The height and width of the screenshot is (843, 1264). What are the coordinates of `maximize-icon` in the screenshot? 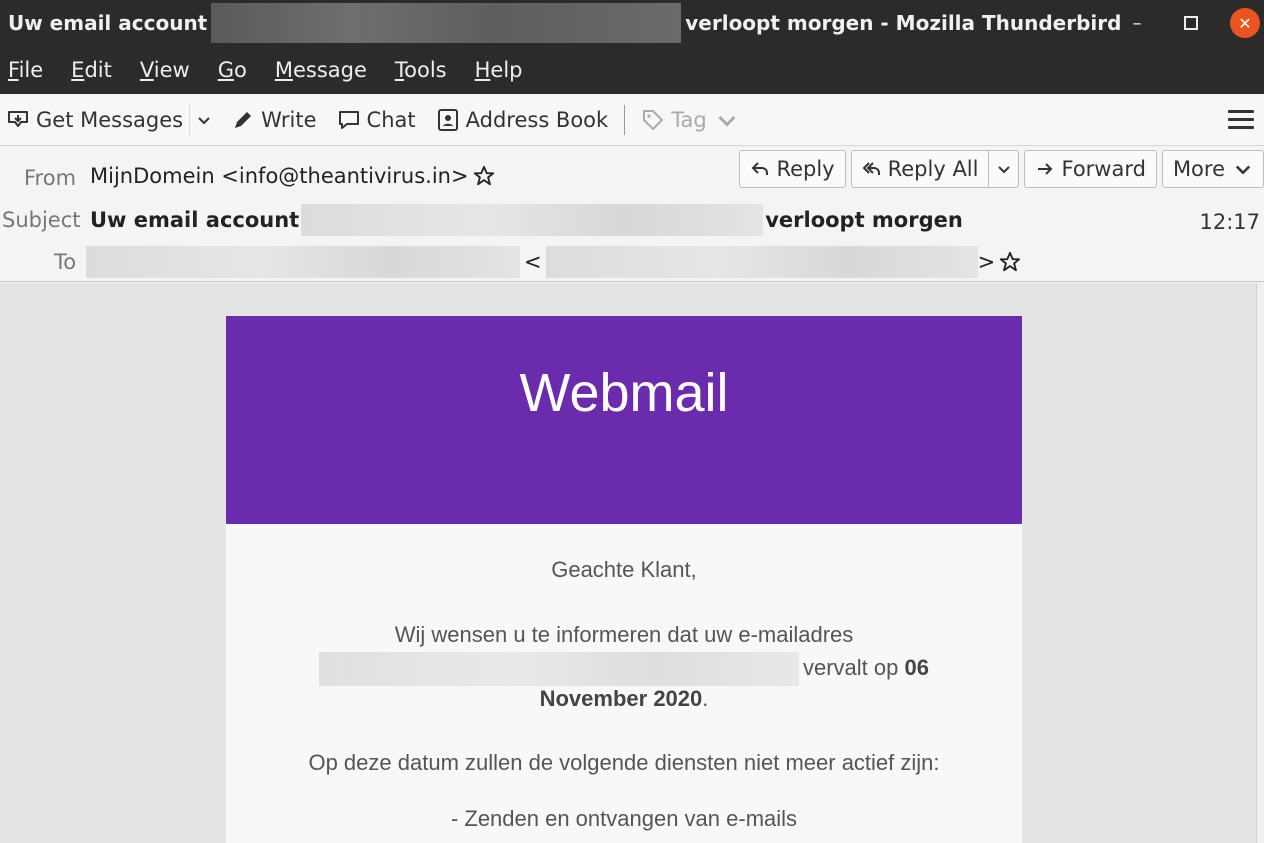 It's located at (1191, 23).